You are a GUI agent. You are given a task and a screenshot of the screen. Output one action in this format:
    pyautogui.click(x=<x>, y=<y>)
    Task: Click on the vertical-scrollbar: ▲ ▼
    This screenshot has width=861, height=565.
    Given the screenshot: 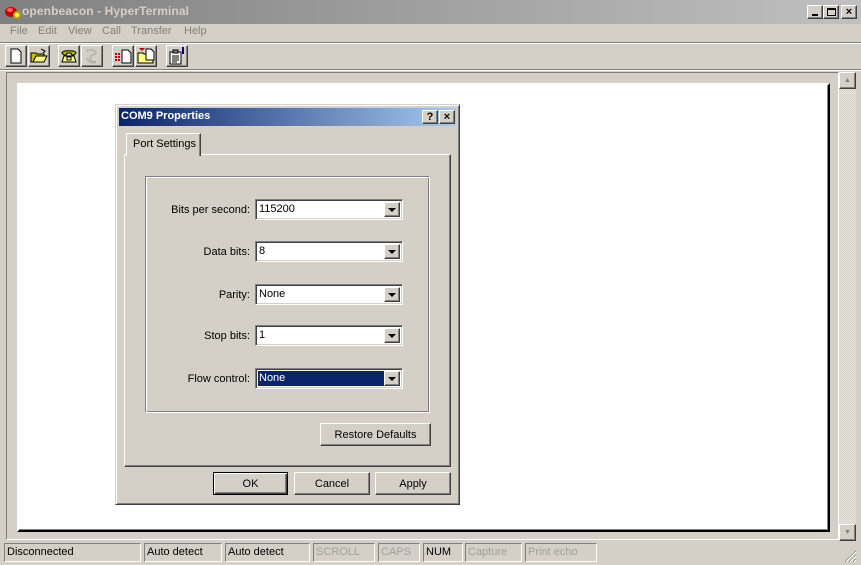 What is the action you would take?
    pyautogui.click(x=847, y=306)
    